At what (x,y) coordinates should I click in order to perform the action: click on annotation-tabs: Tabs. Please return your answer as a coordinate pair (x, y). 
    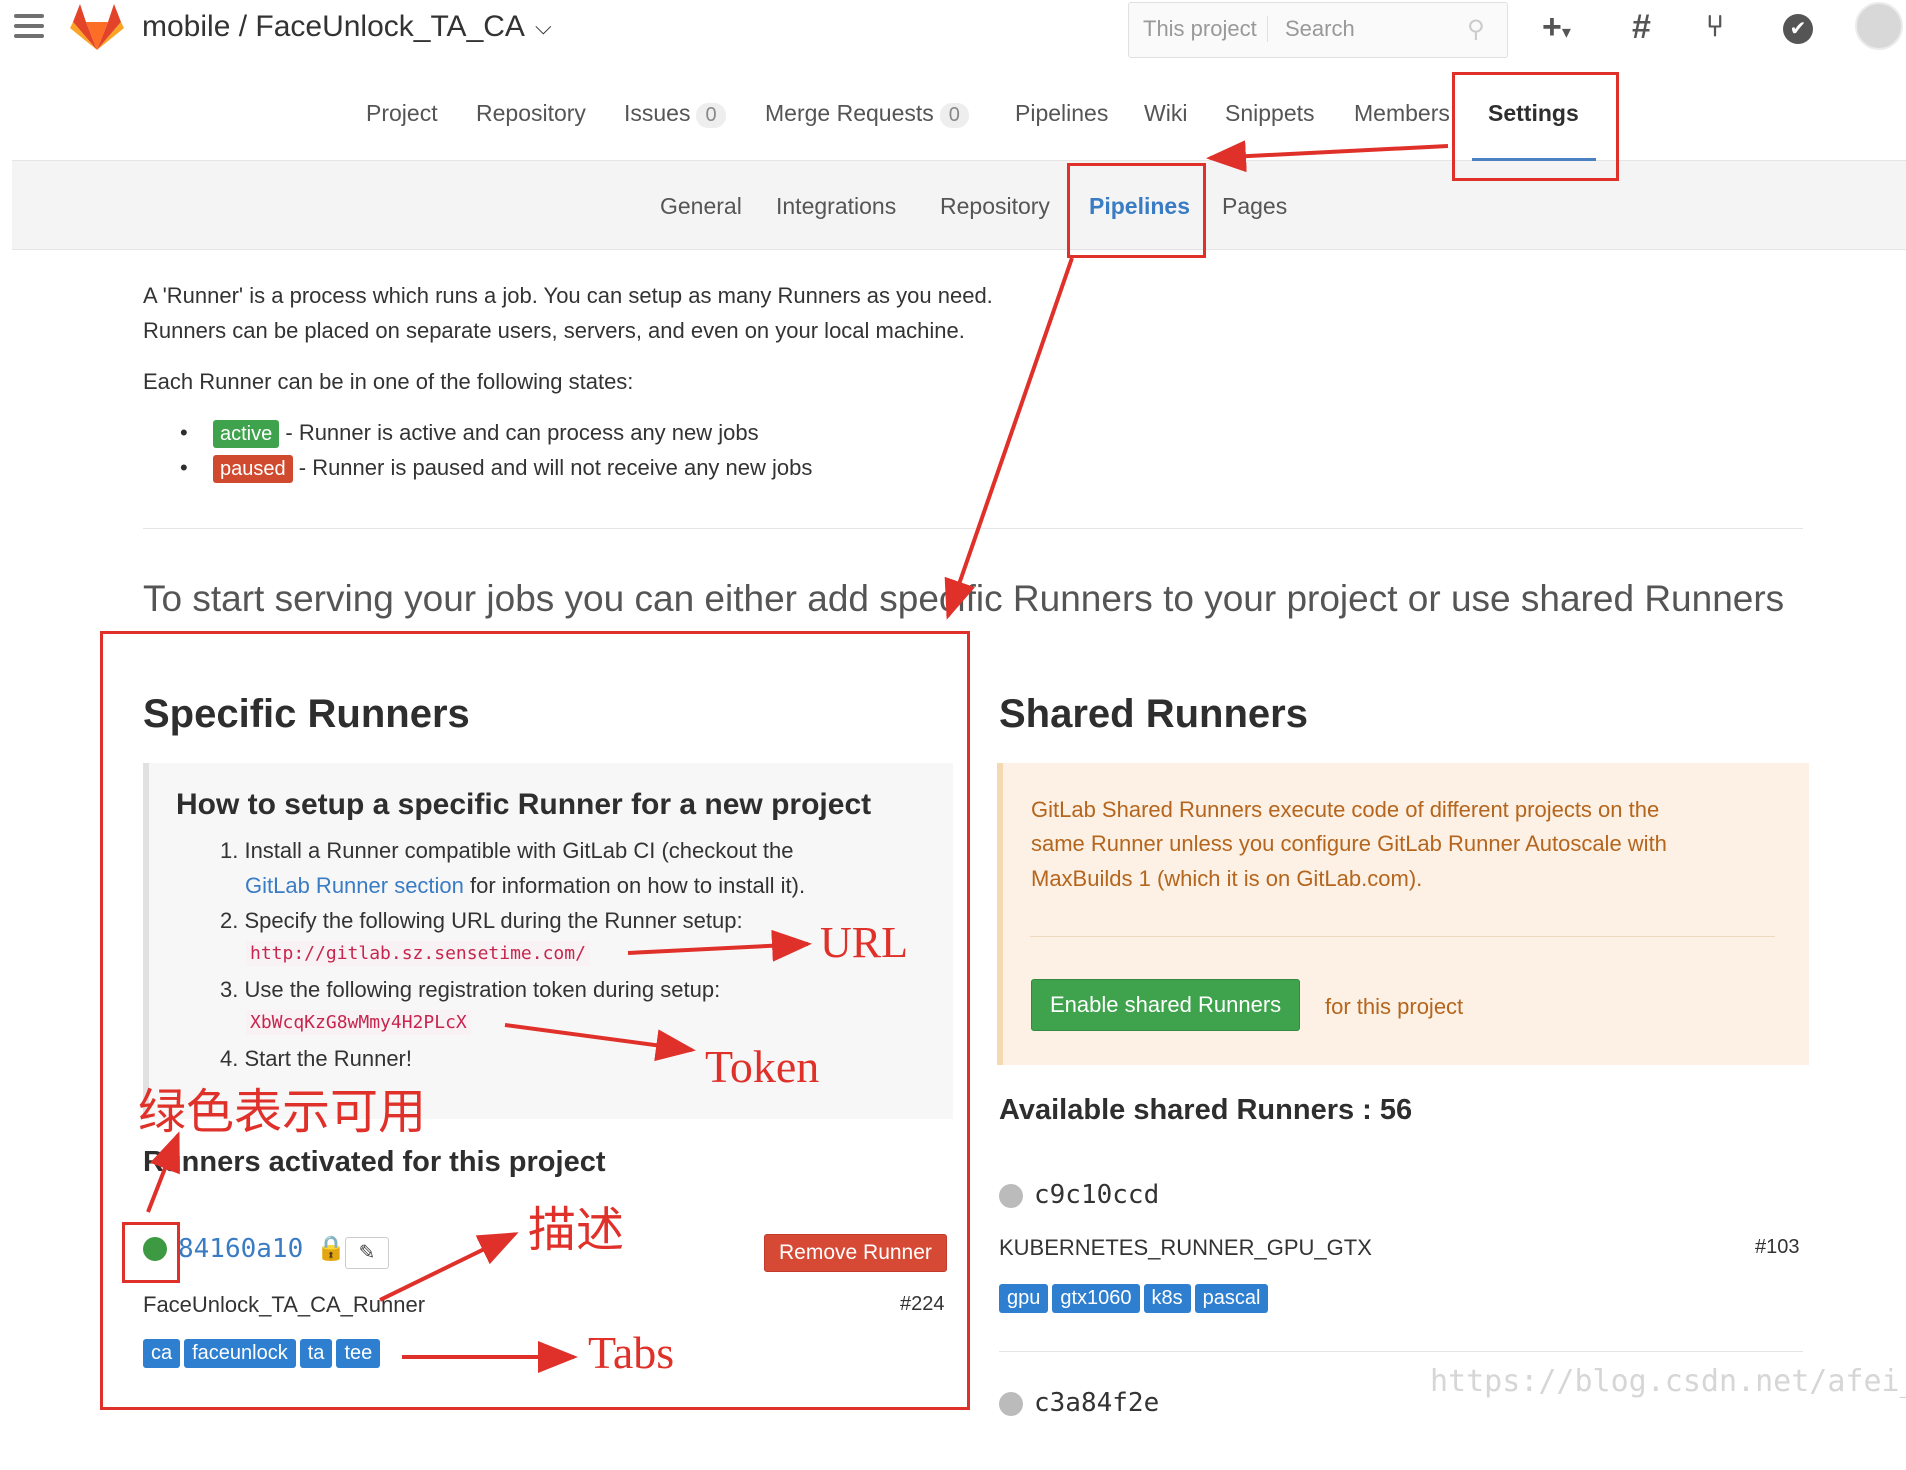
    Looking at the image, I should click on (631, 1352).